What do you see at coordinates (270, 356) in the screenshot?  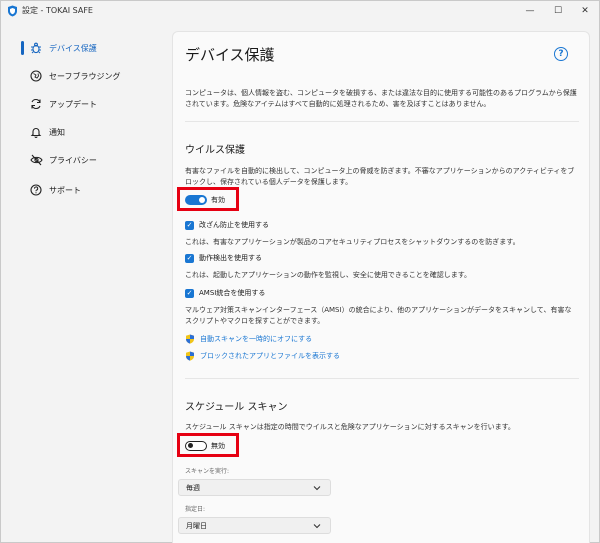 I see `link-label: ブロックされたアプリとファイルを表示する` at bounding box center [270, 356].